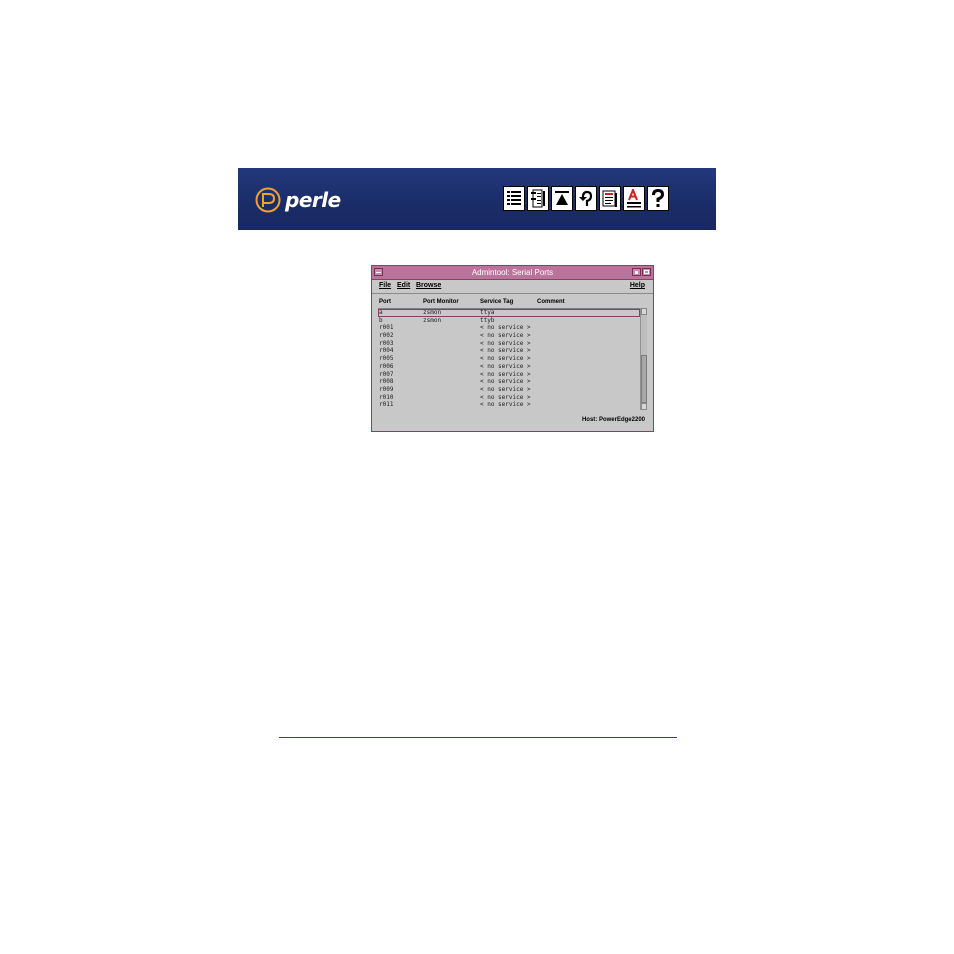 This screenshot has width=954, height=954. What do you see at coordinates (644, 311) in the screenshot?
I see `scroll-up-arrow-icon` at bounding box center [644, 311].